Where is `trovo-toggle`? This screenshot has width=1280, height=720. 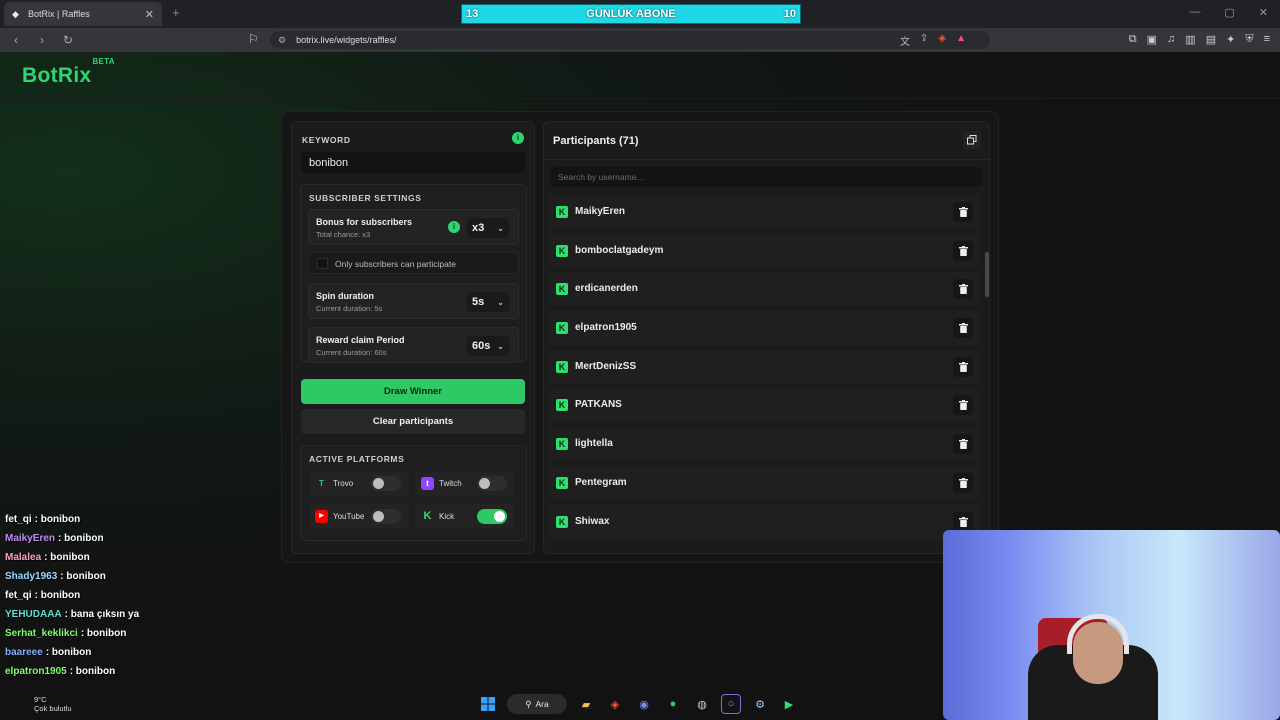 trovo-toggle is located at coordinates (386, 483).